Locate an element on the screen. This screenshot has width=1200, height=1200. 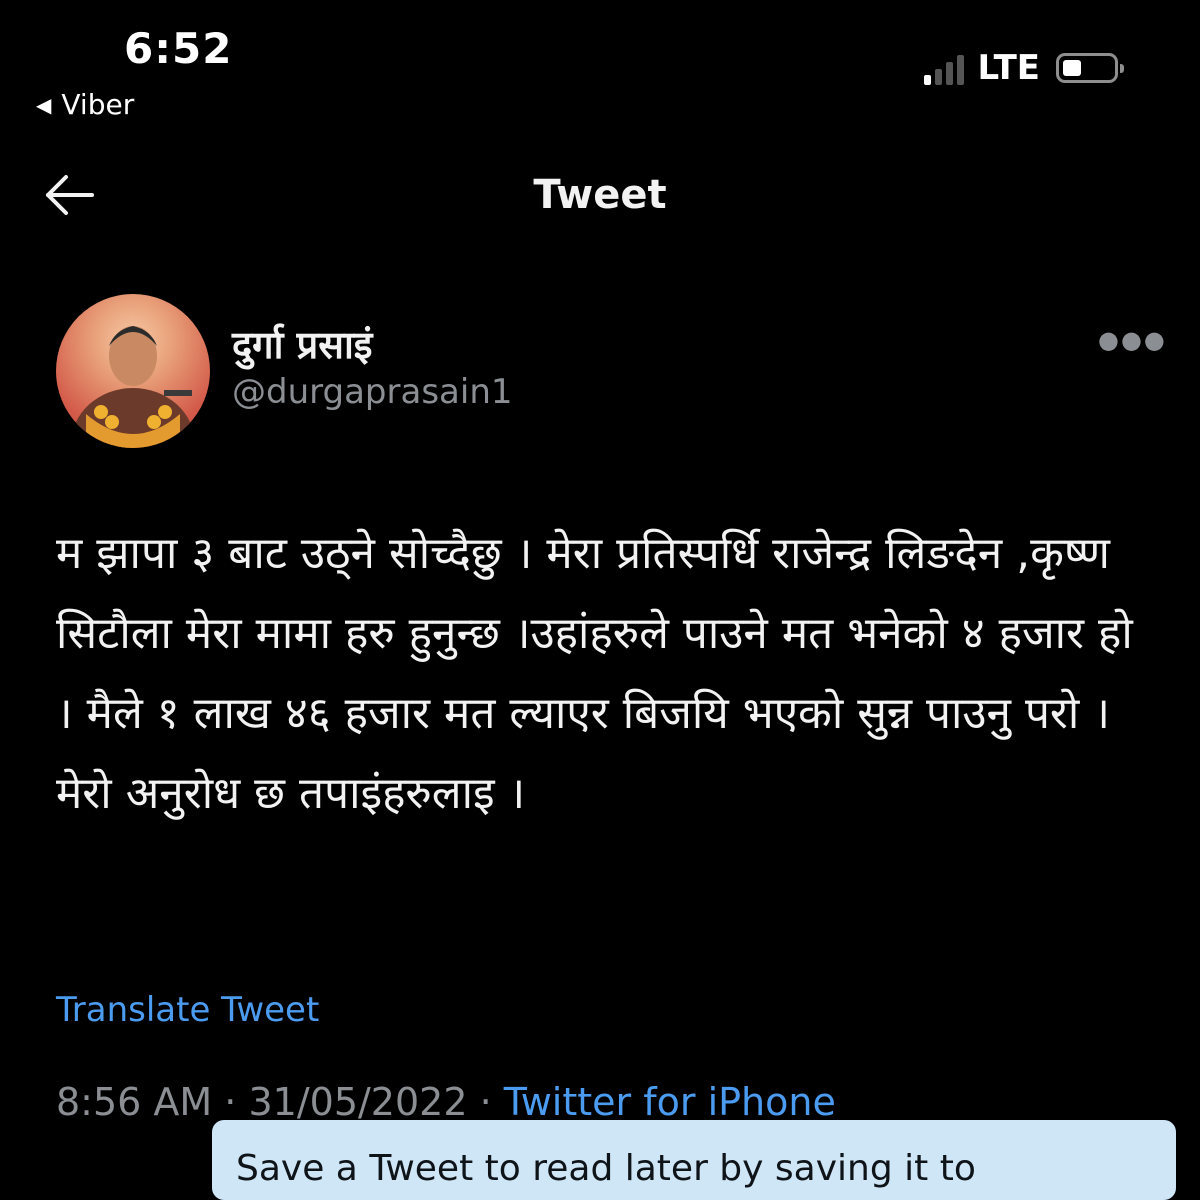
page-title: Tweet is located at coordinates (600, 195).